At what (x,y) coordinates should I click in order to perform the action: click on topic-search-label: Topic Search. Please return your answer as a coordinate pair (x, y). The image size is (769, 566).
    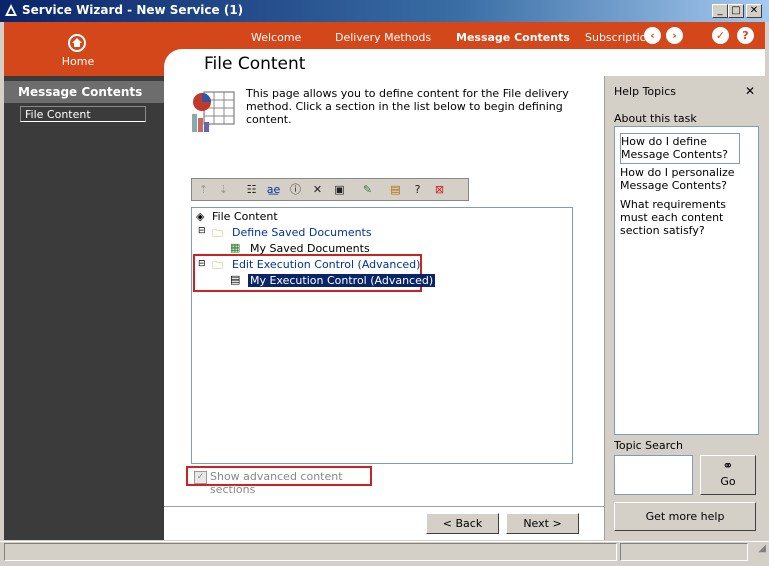
    Looking at the image, I should click on (648, 445).